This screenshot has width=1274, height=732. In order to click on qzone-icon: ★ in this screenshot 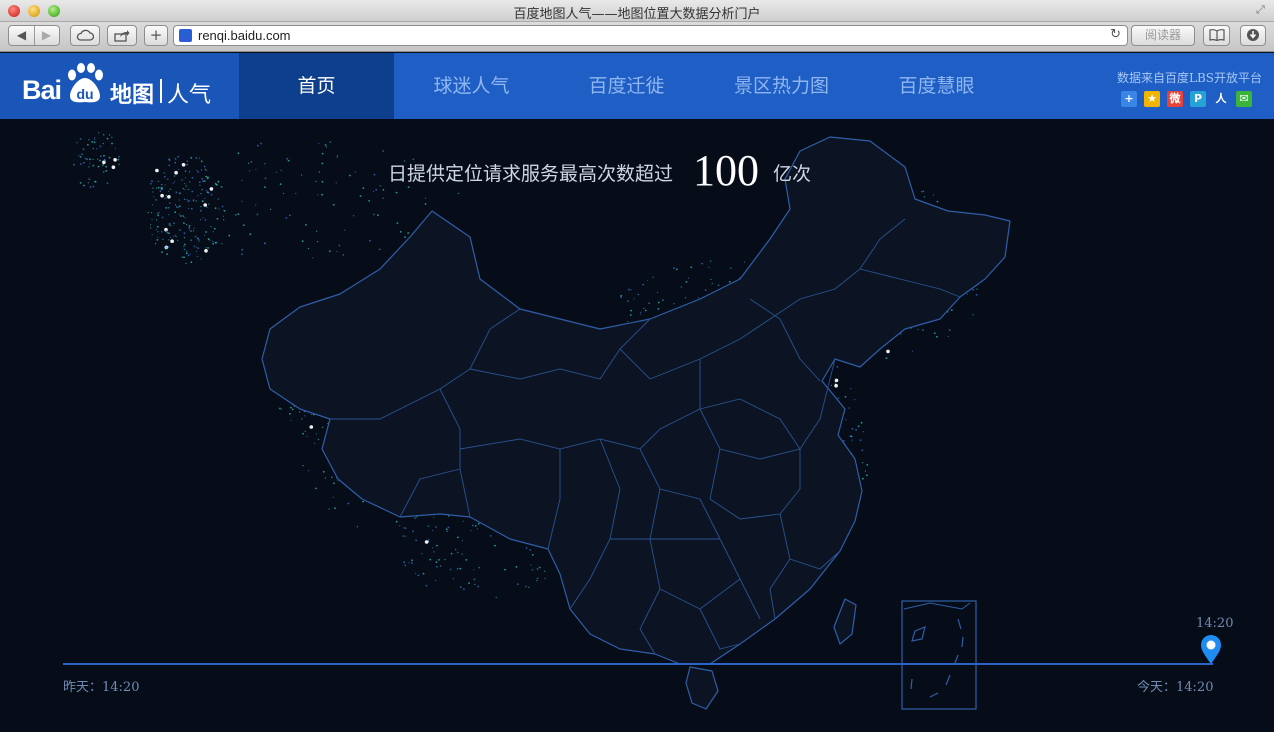, I will do `click(1152, 99)`.